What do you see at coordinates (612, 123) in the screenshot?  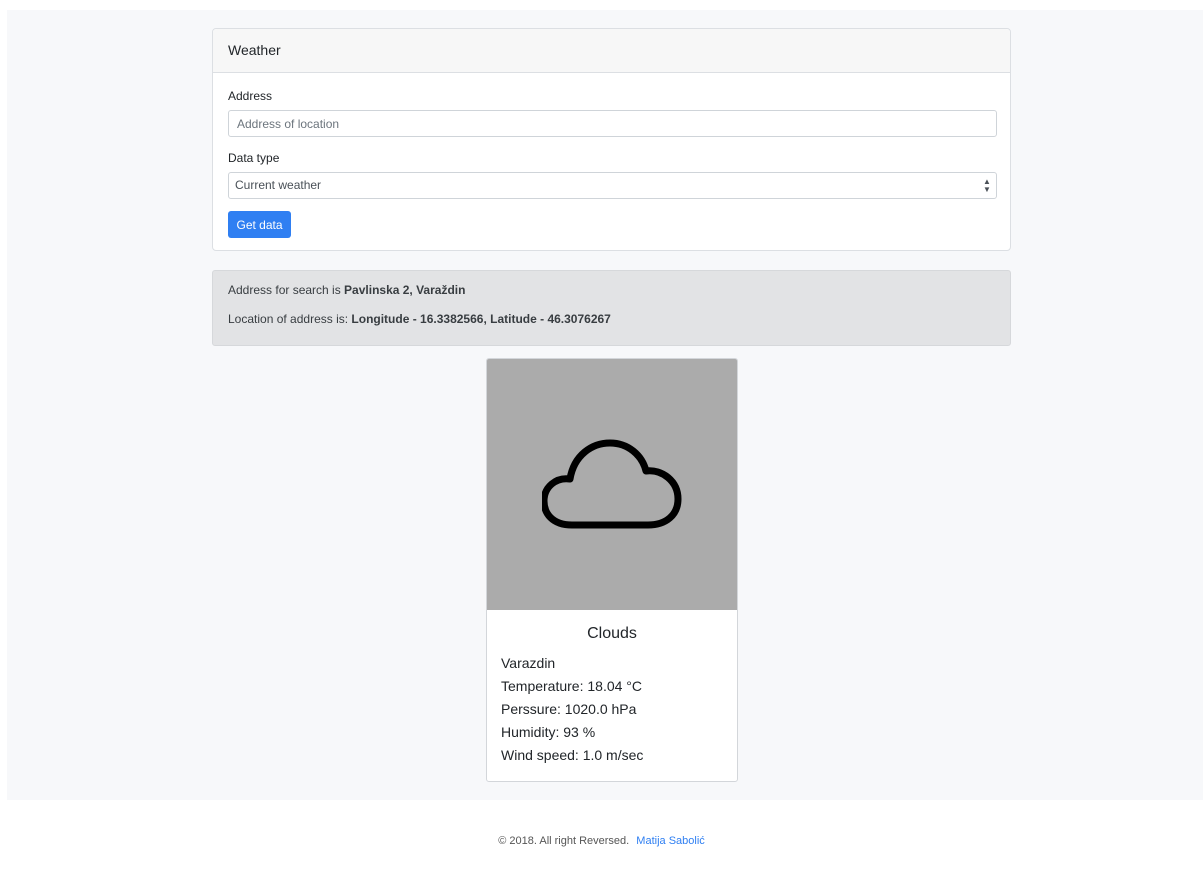 I see `address-input` at bounding box center [612, 123].